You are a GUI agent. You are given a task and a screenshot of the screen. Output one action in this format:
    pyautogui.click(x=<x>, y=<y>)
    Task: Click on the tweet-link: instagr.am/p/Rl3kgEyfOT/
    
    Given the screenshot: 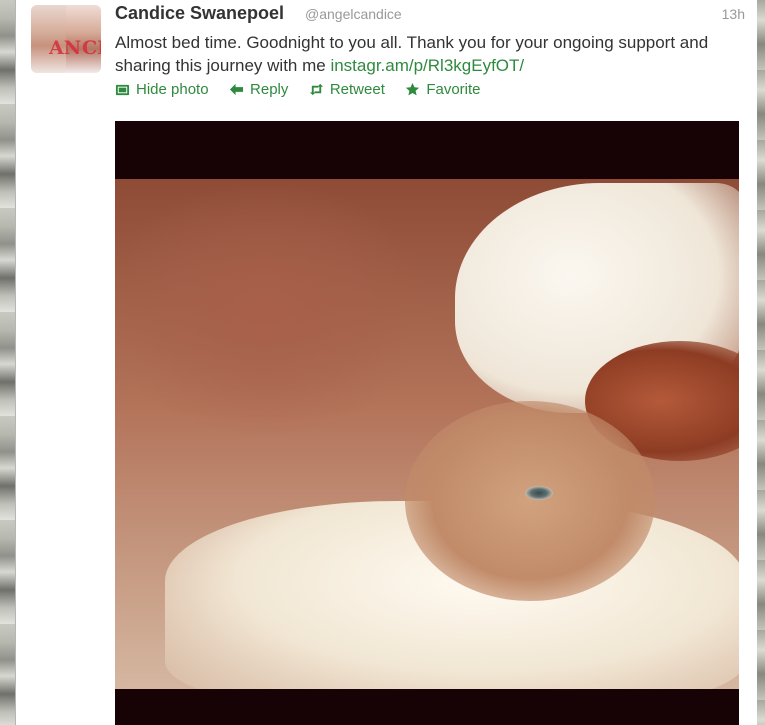 What is the action you would take?
    pyautogui.click(x=427, y=65)
    